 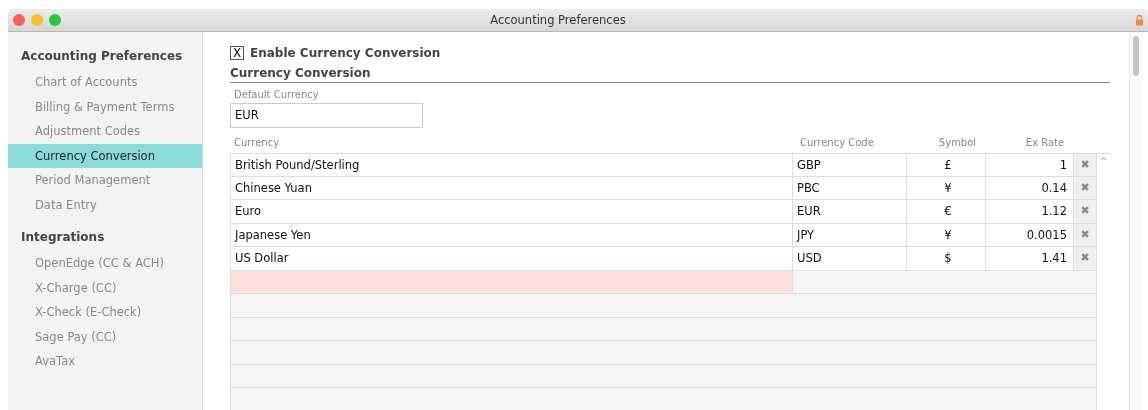 I want to click on sidebar-item: Billing & Payment Terms, so click(x=105, y=106).